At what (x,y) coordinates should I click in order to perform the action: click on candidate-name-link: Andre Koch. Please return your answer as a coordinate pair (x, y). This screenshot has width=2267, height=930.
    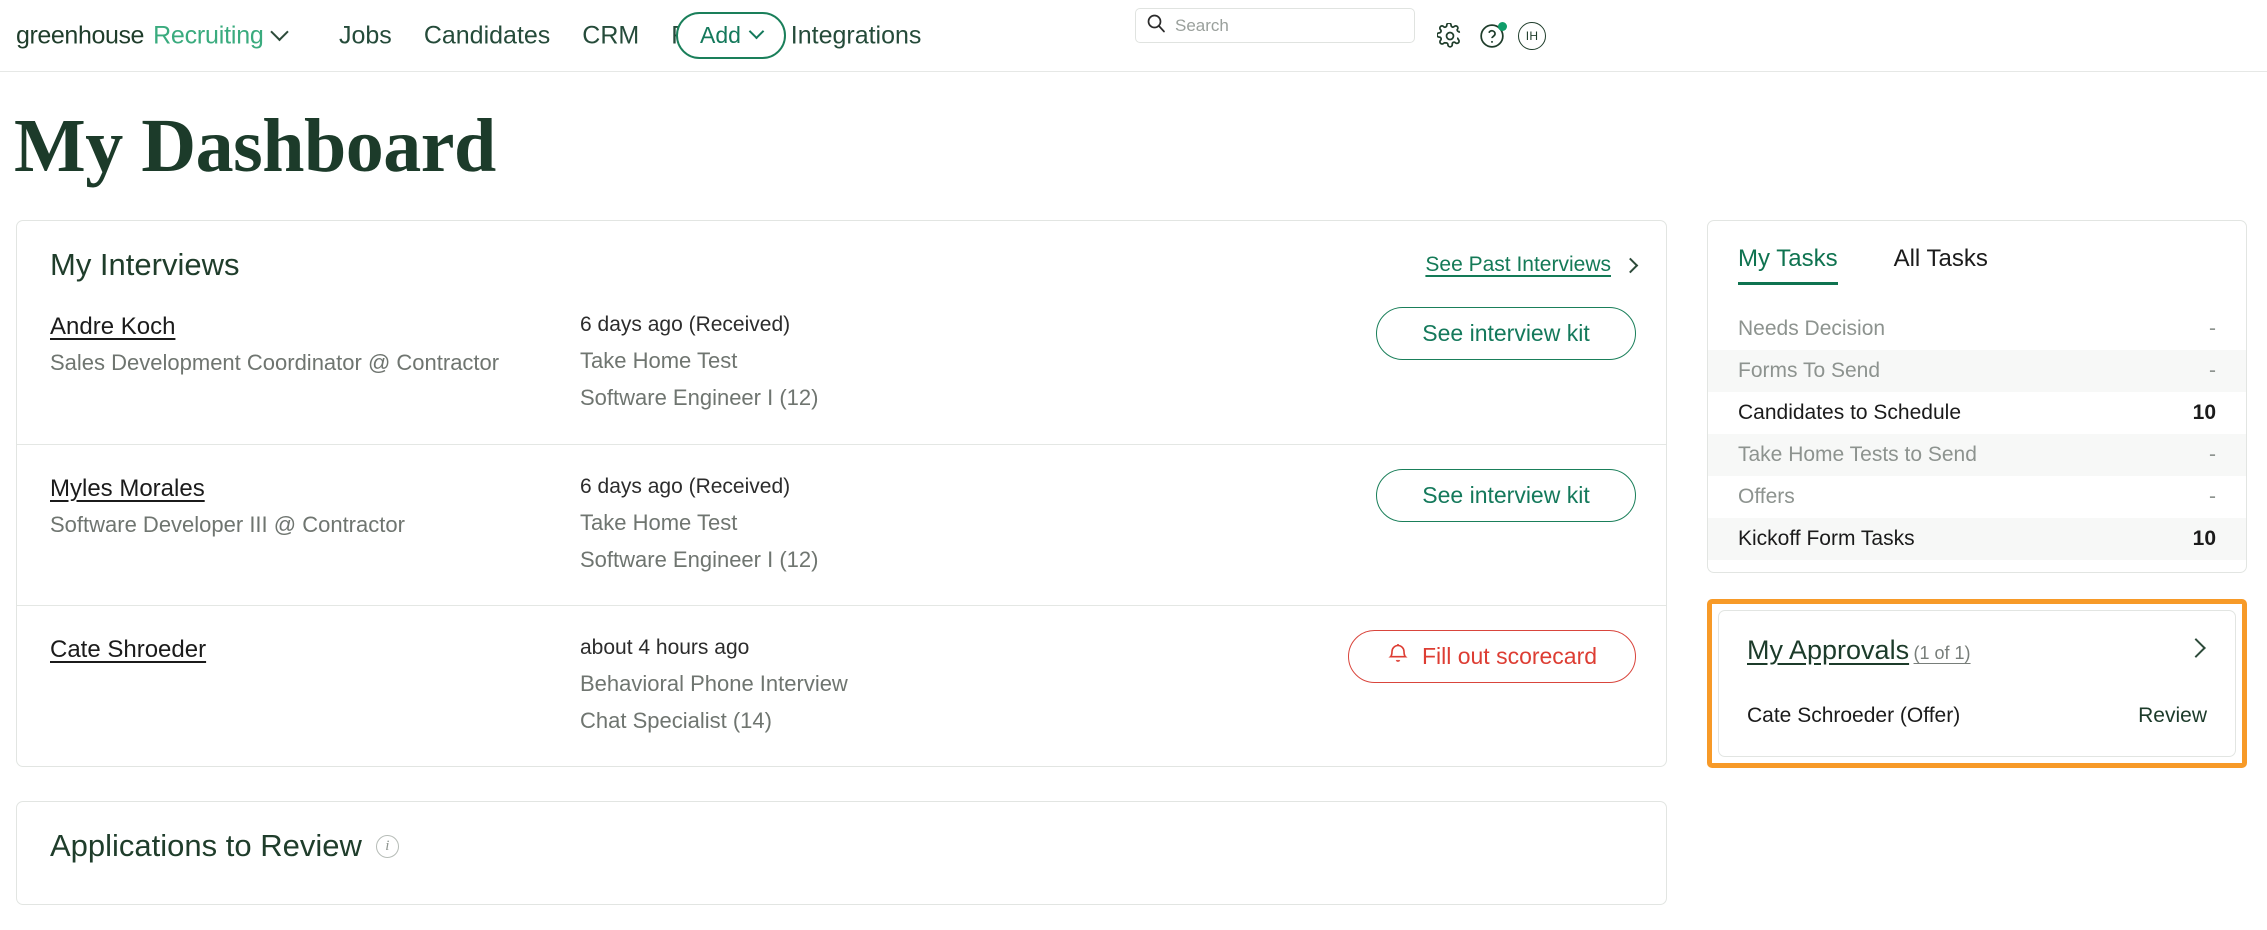
    Looking at the image, I should click on (112, 327).